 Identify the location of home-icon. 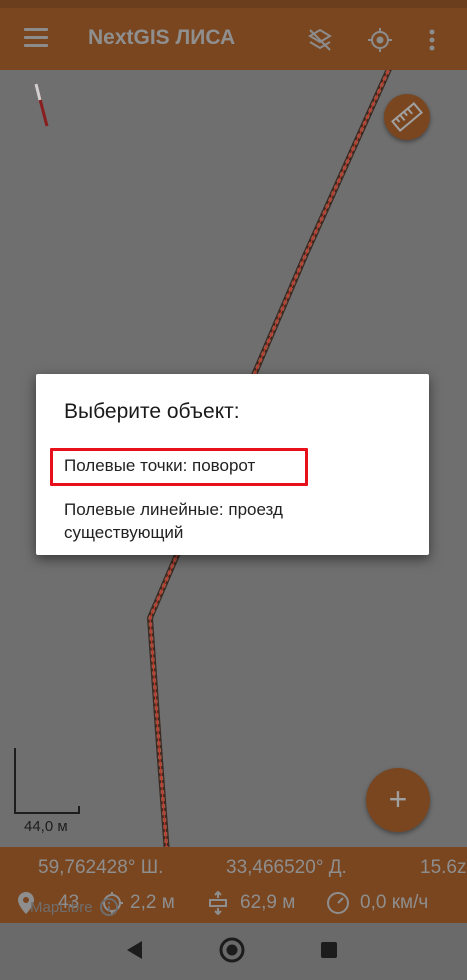
(232, 950).